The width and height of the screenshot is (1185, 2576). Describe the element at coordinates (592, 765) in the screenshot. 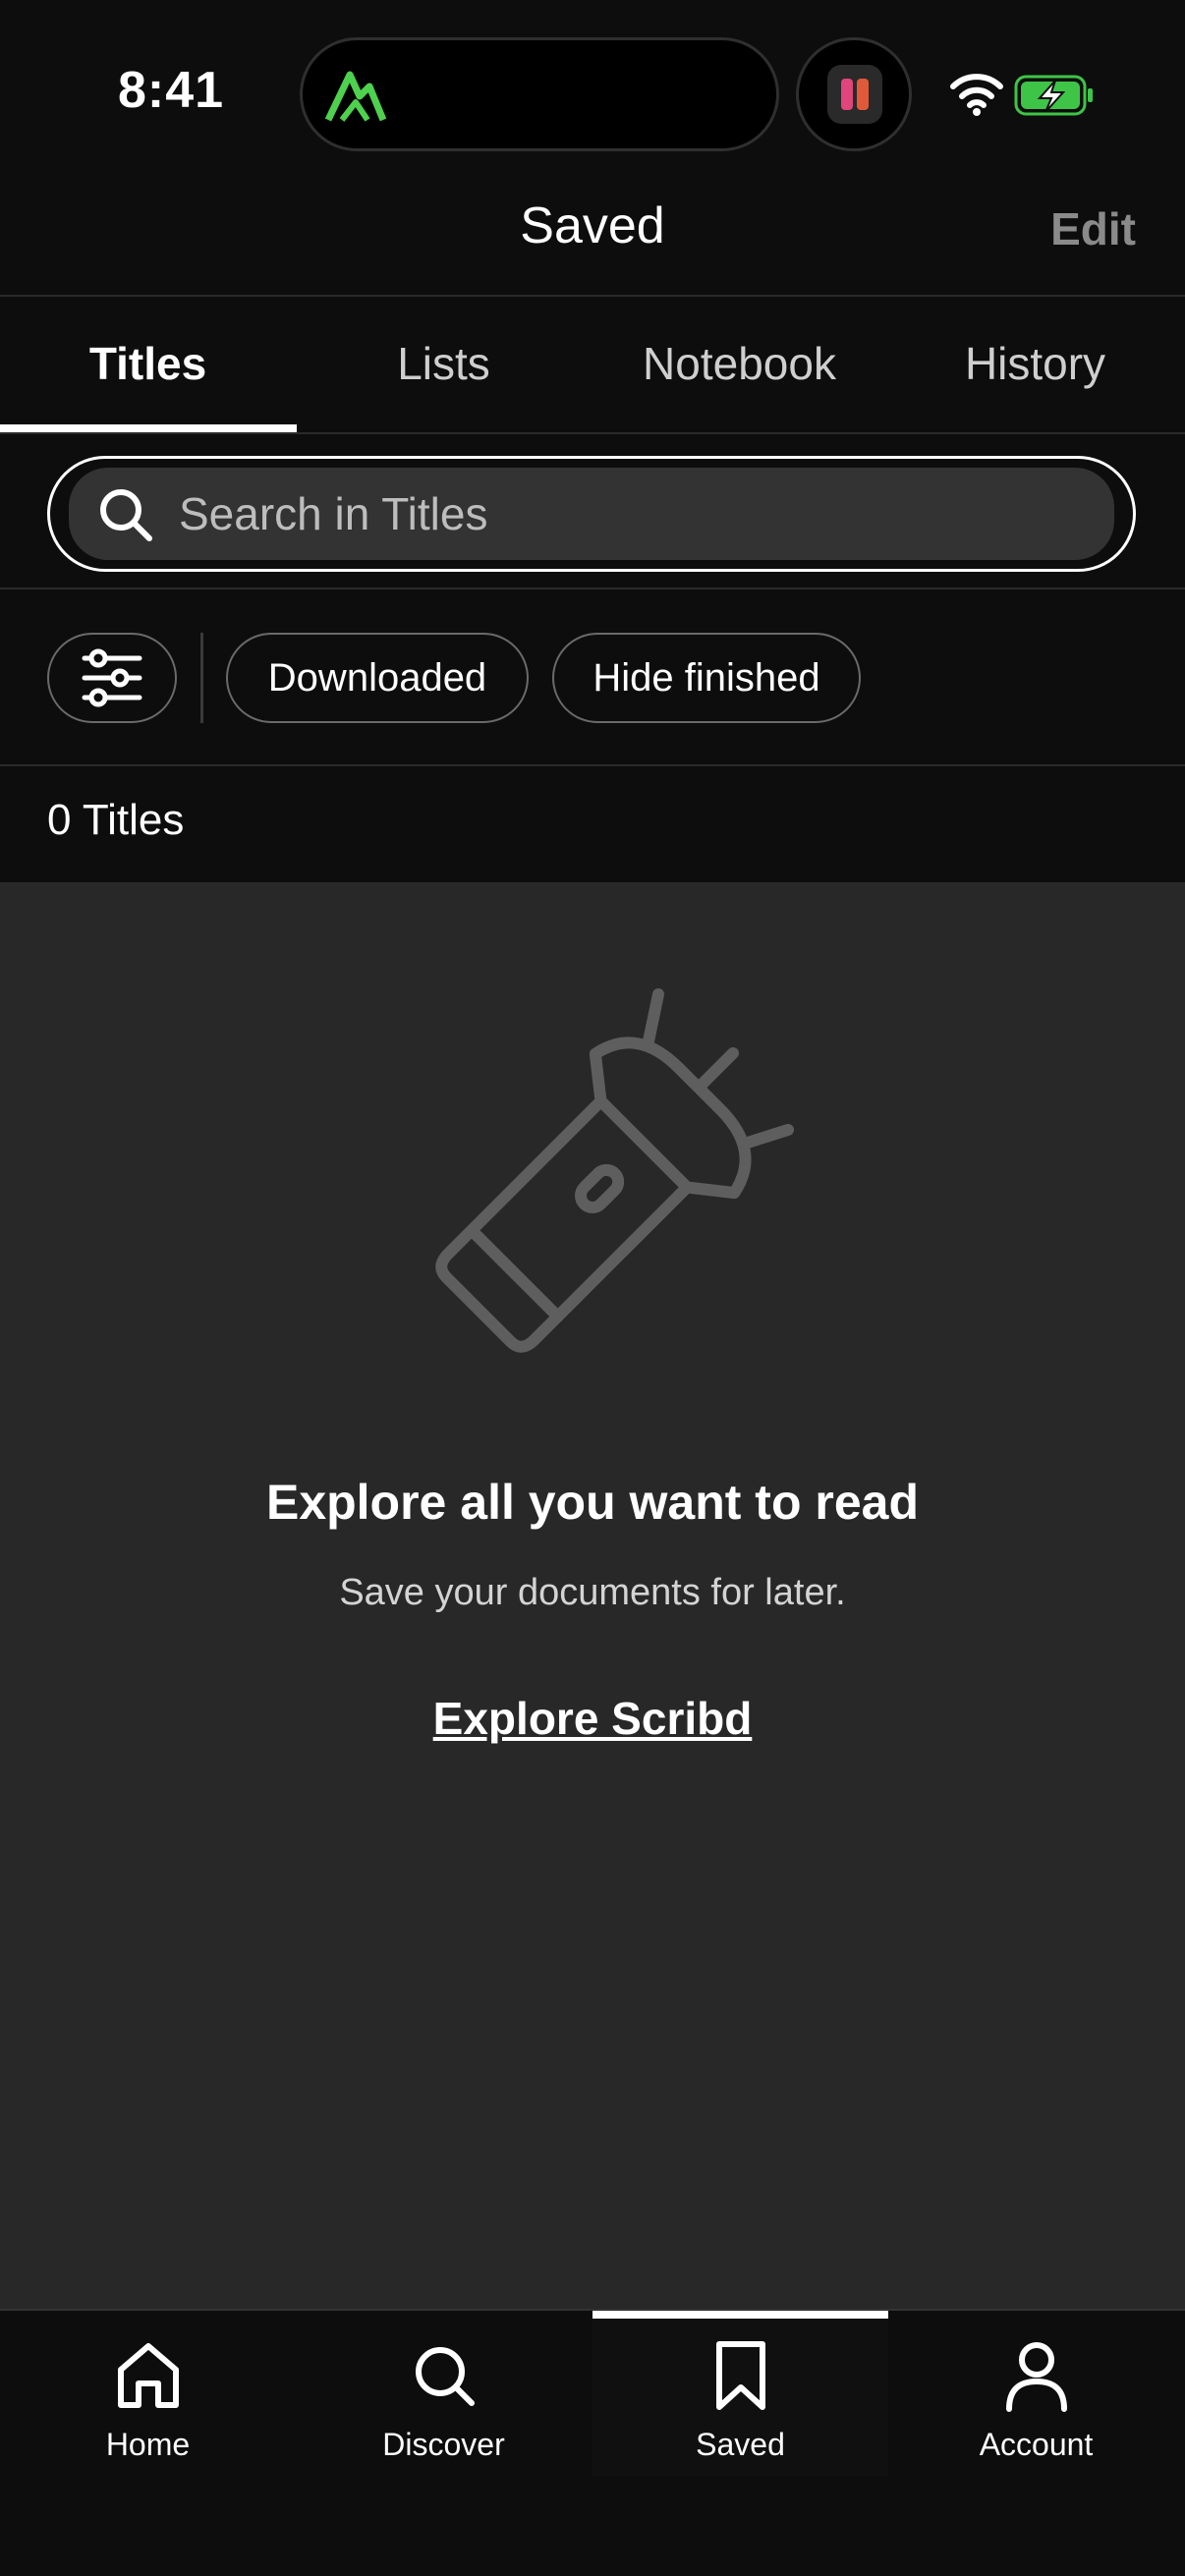

I see `filters-divider` at that location.